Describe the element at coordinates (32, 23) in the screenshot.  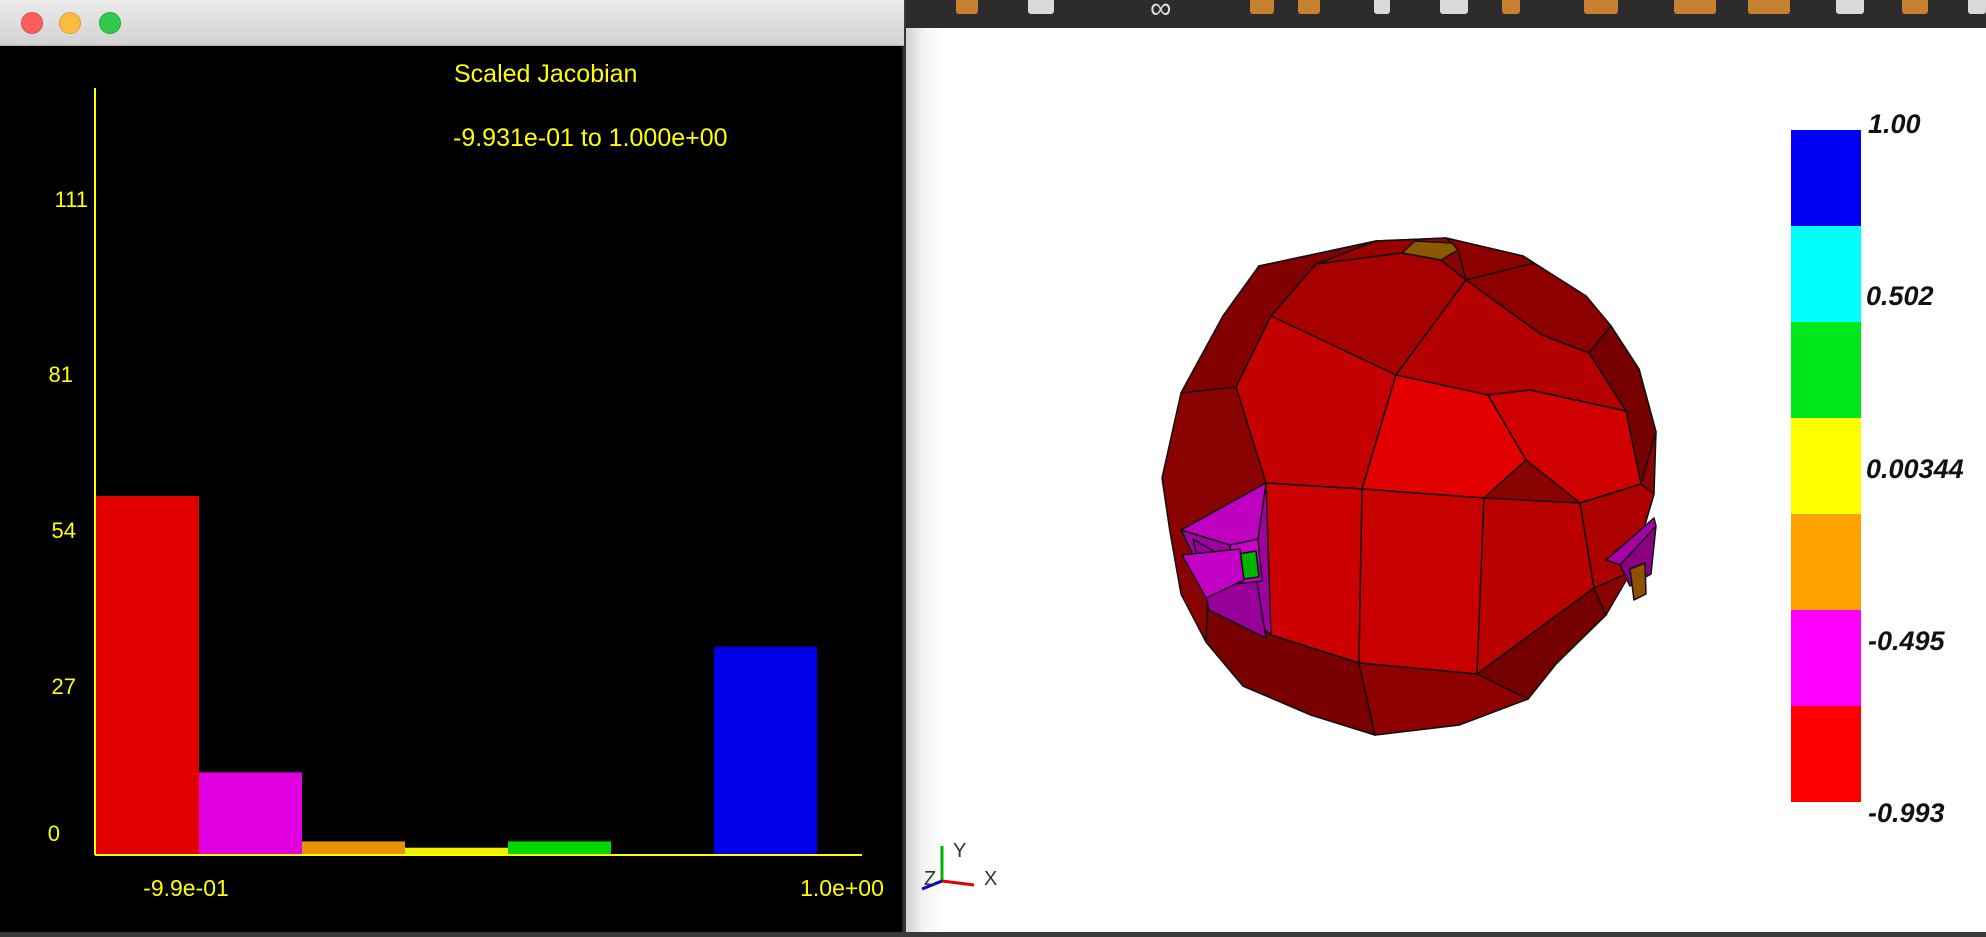
I see `close-window-button` at that location.